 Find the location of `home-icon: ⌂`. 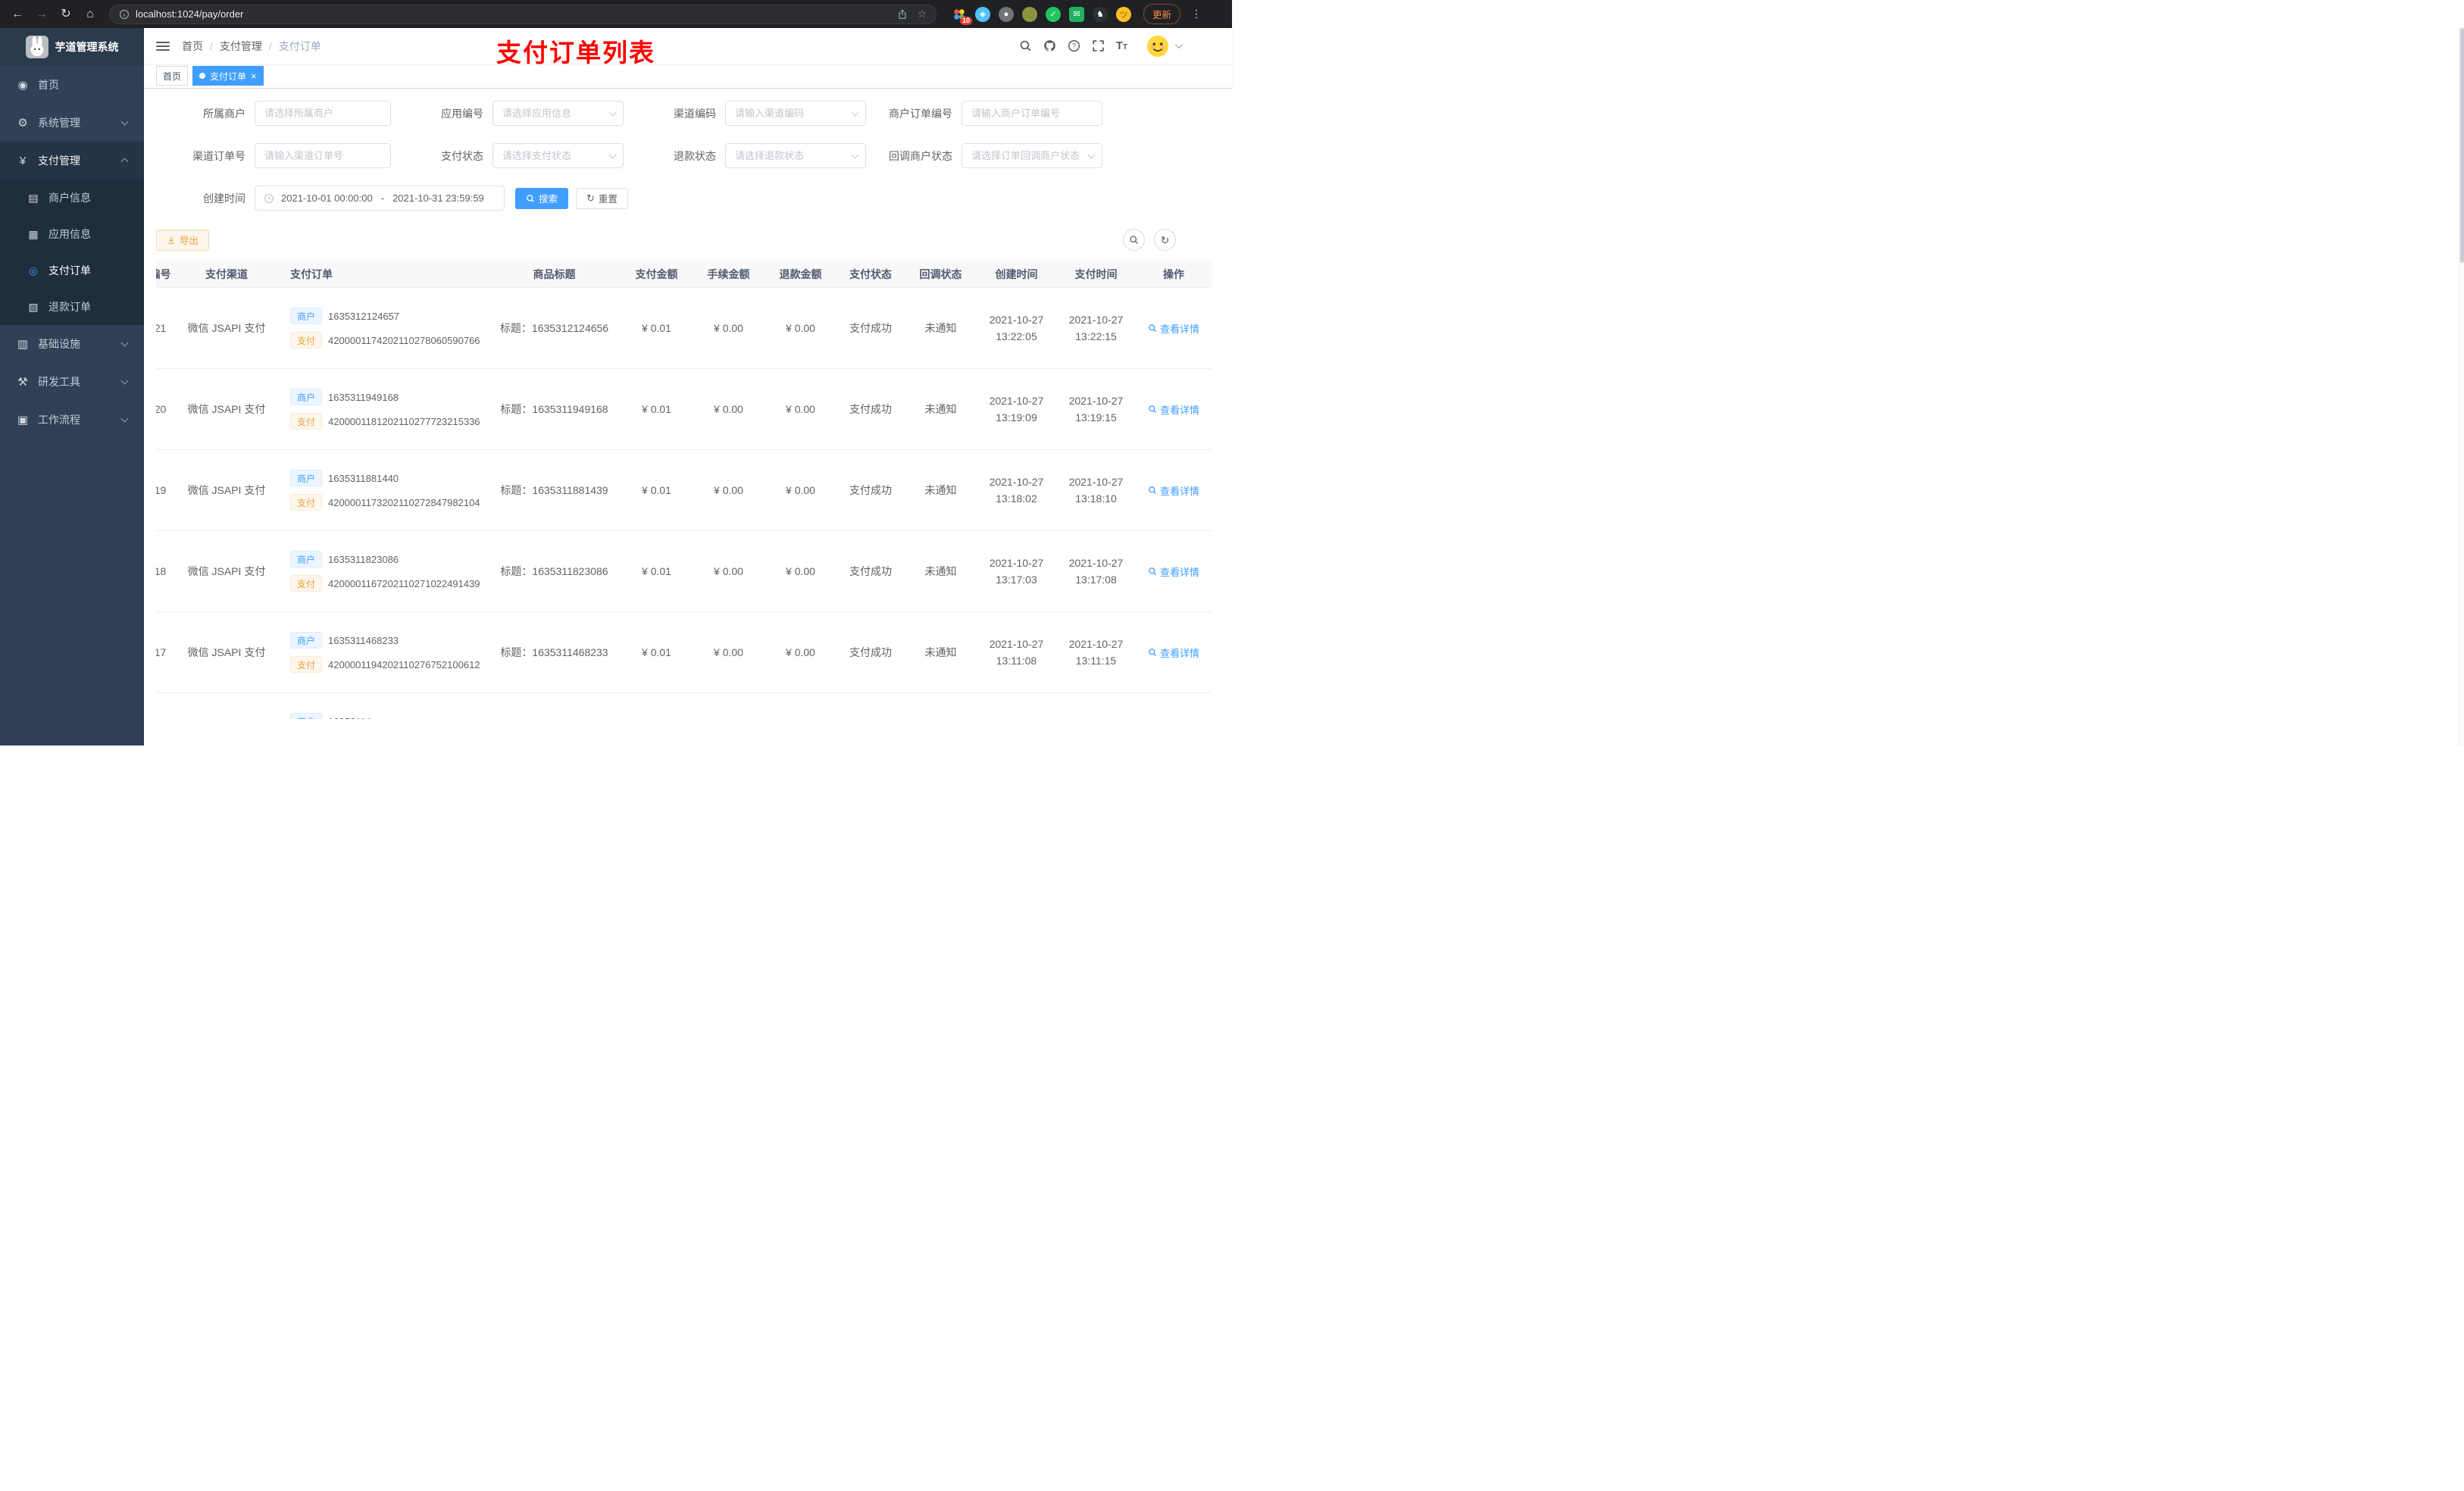

home-icon: ⌂ is located at coordinates (90, 14).